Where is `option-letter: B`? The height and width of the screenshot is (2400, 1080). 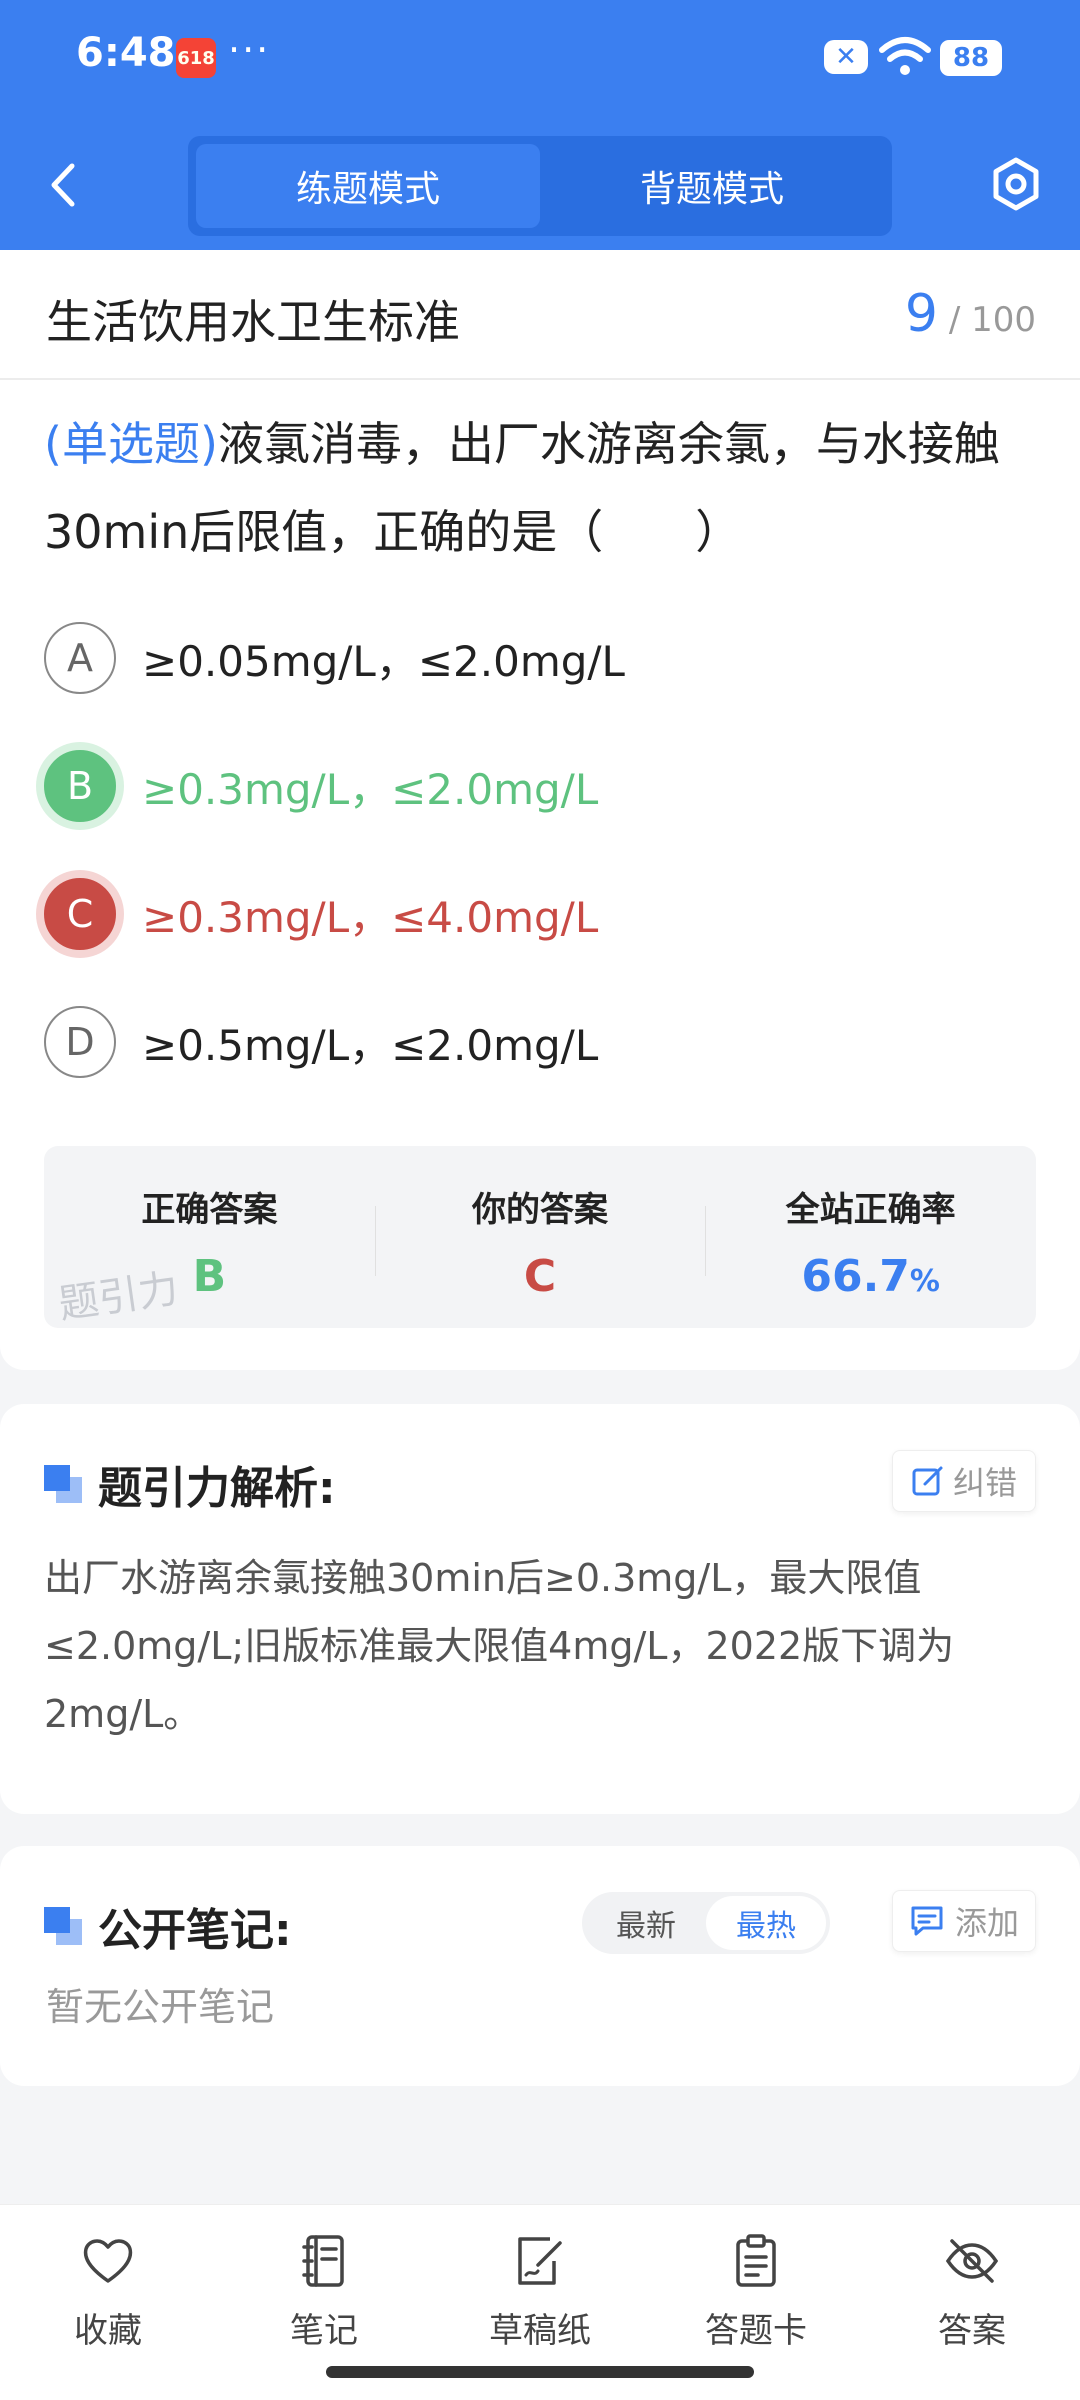
option-letter: B is located at coordinates (80, 786).